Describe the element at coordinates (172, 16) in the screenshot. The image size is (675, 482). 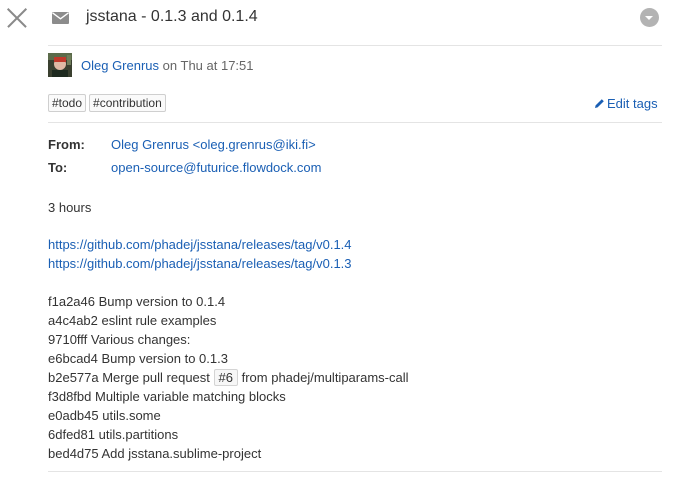
I see `message-title: jsstana - 0.1.3 and 0.1.4` at that location.